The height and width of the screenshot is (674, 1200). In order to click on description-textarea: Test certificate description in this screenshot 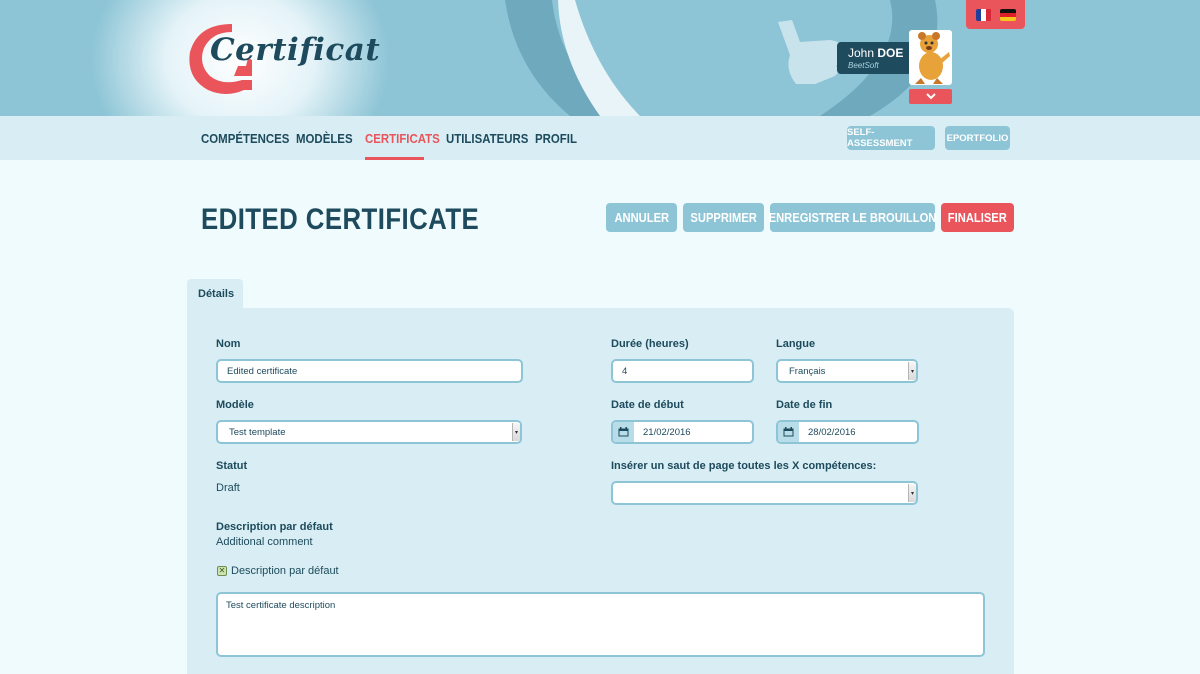, I will do `click(600, 624)`.